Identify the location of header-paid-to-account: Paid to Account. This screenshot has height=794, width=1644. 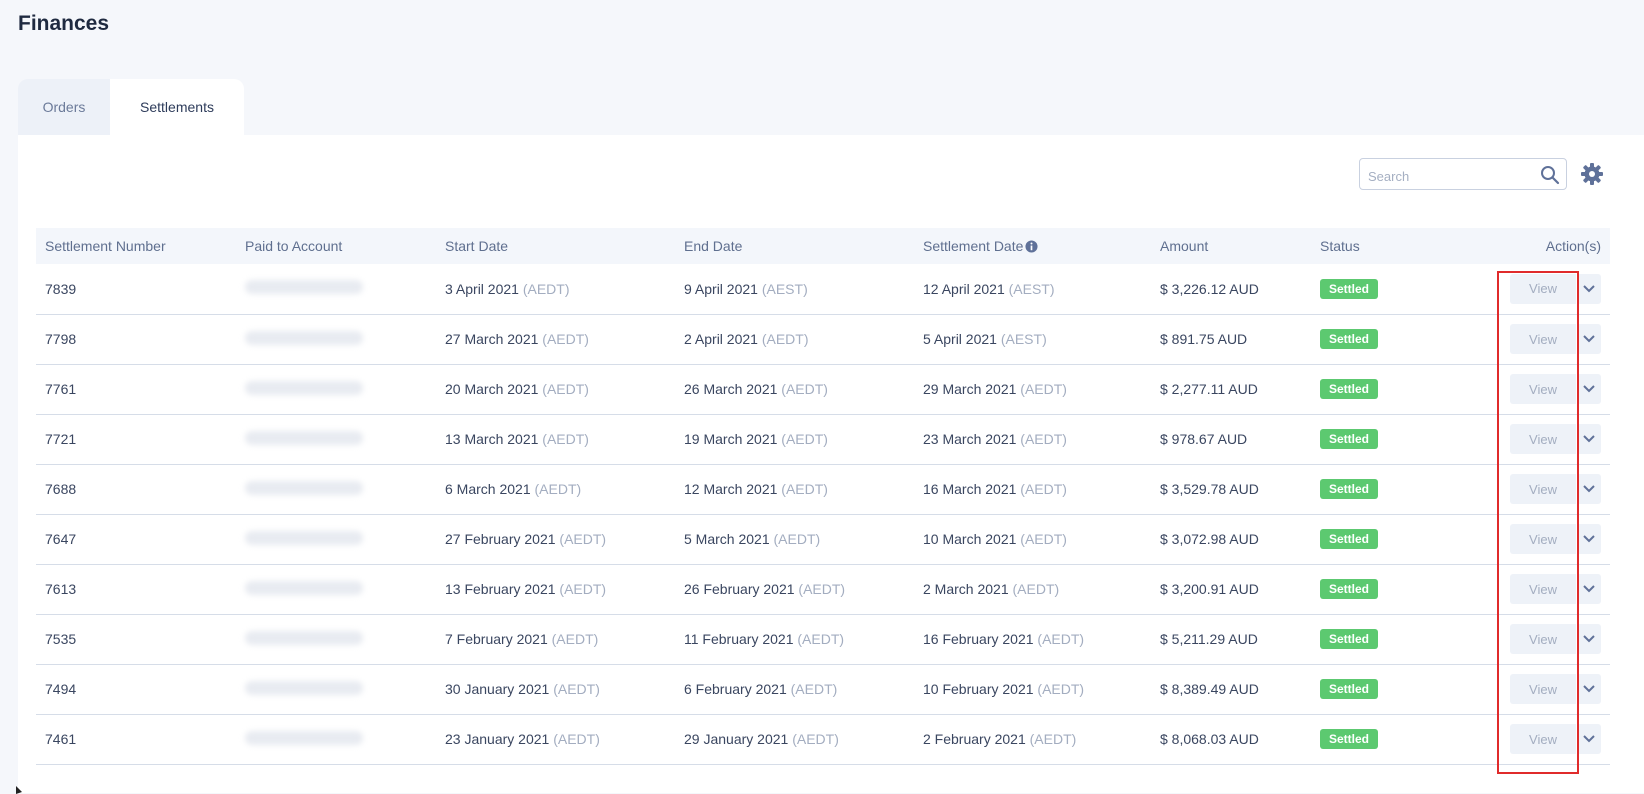
(336, 246).